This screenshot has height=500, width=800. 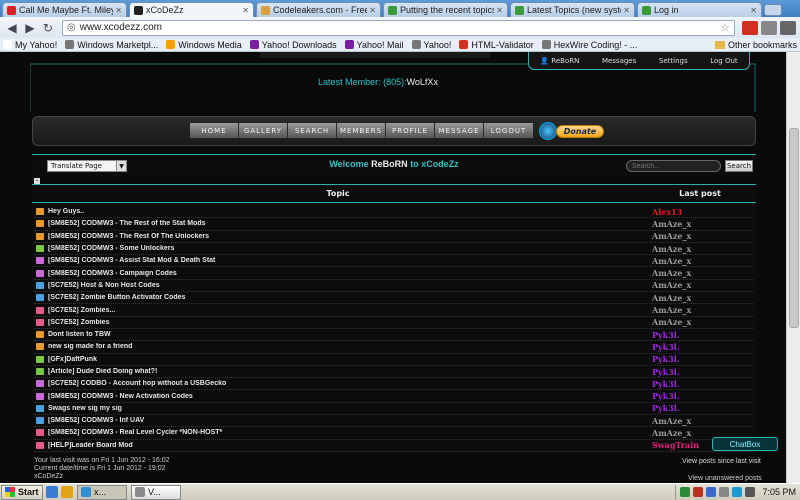 What do you see at coordinates (794, 228) in the screenshot?
I see `scrollbar-thumb` at bounding box center [794, 228].